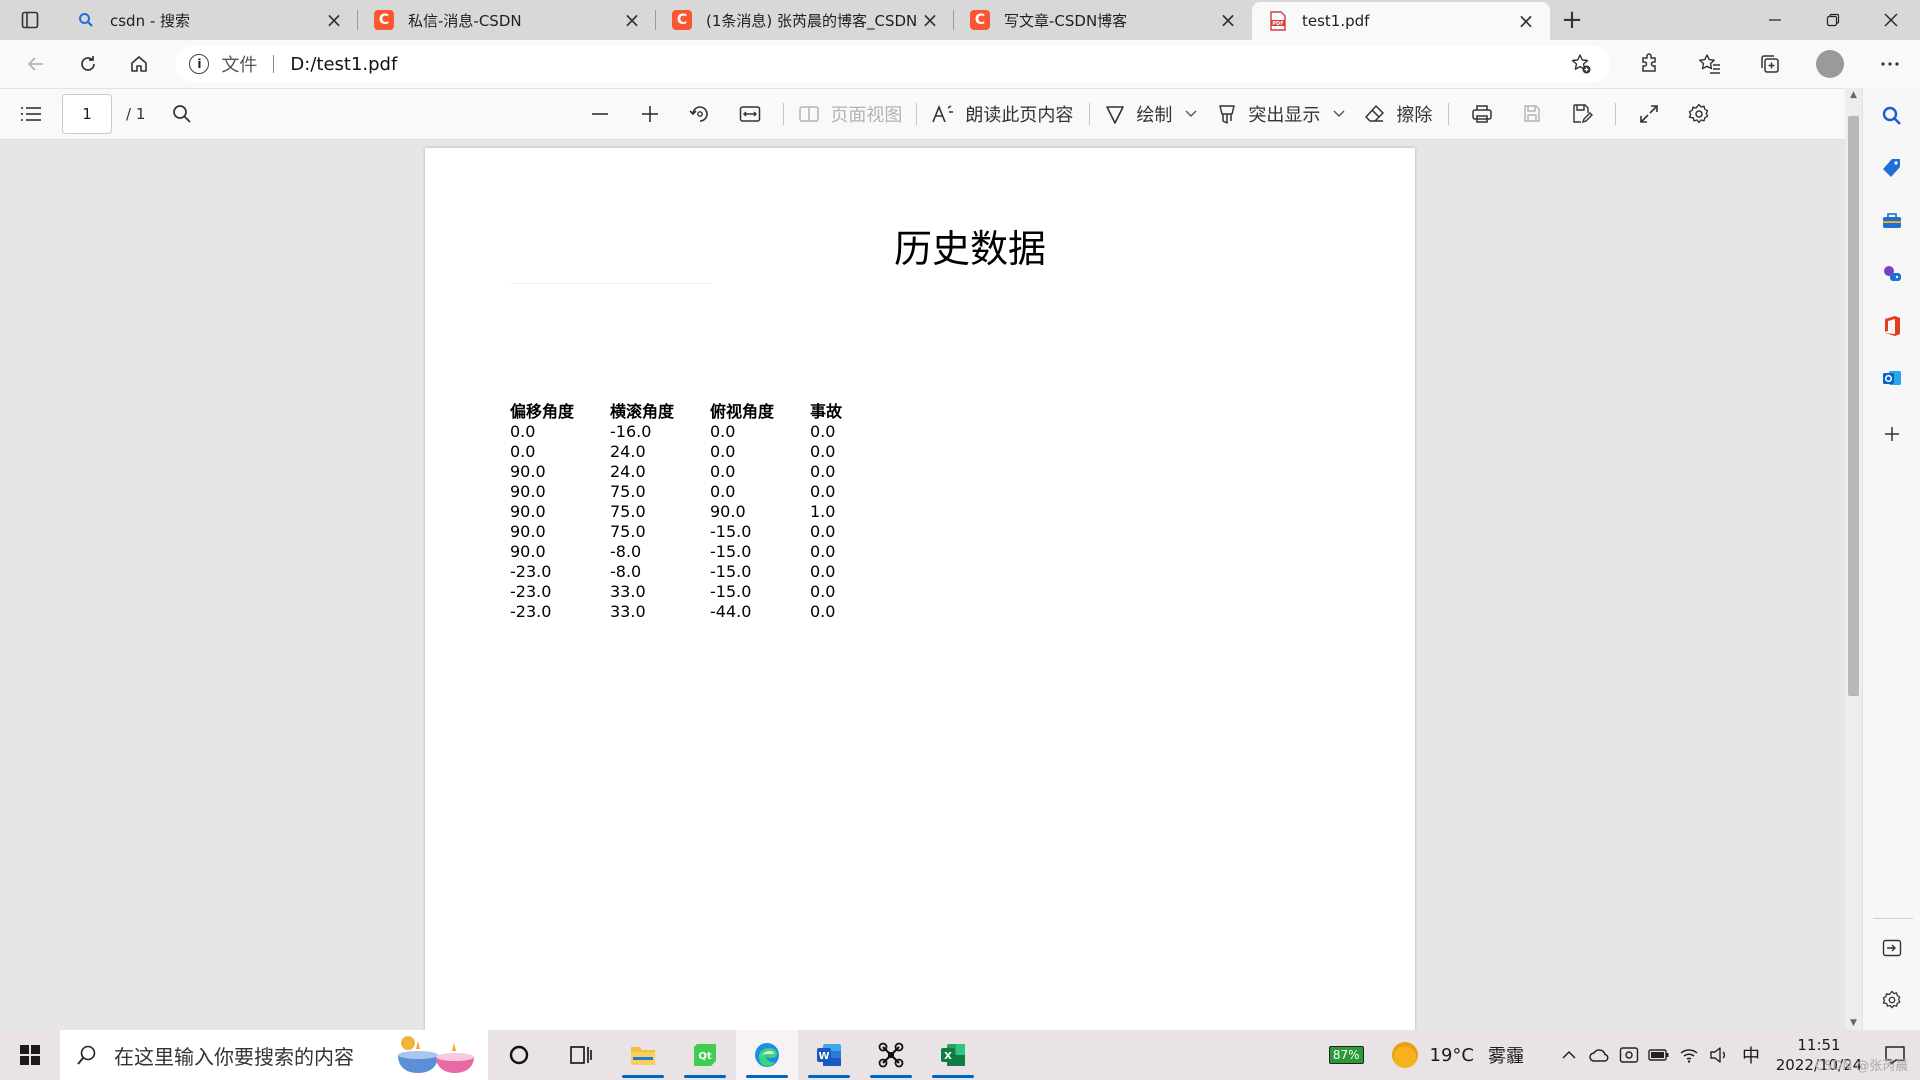 Image resolution: width=1920 pixels, height=1080 pixels. Describe the element at coordinates (1829, 64) in the screenshot. I see `profile-avatar` at that location.